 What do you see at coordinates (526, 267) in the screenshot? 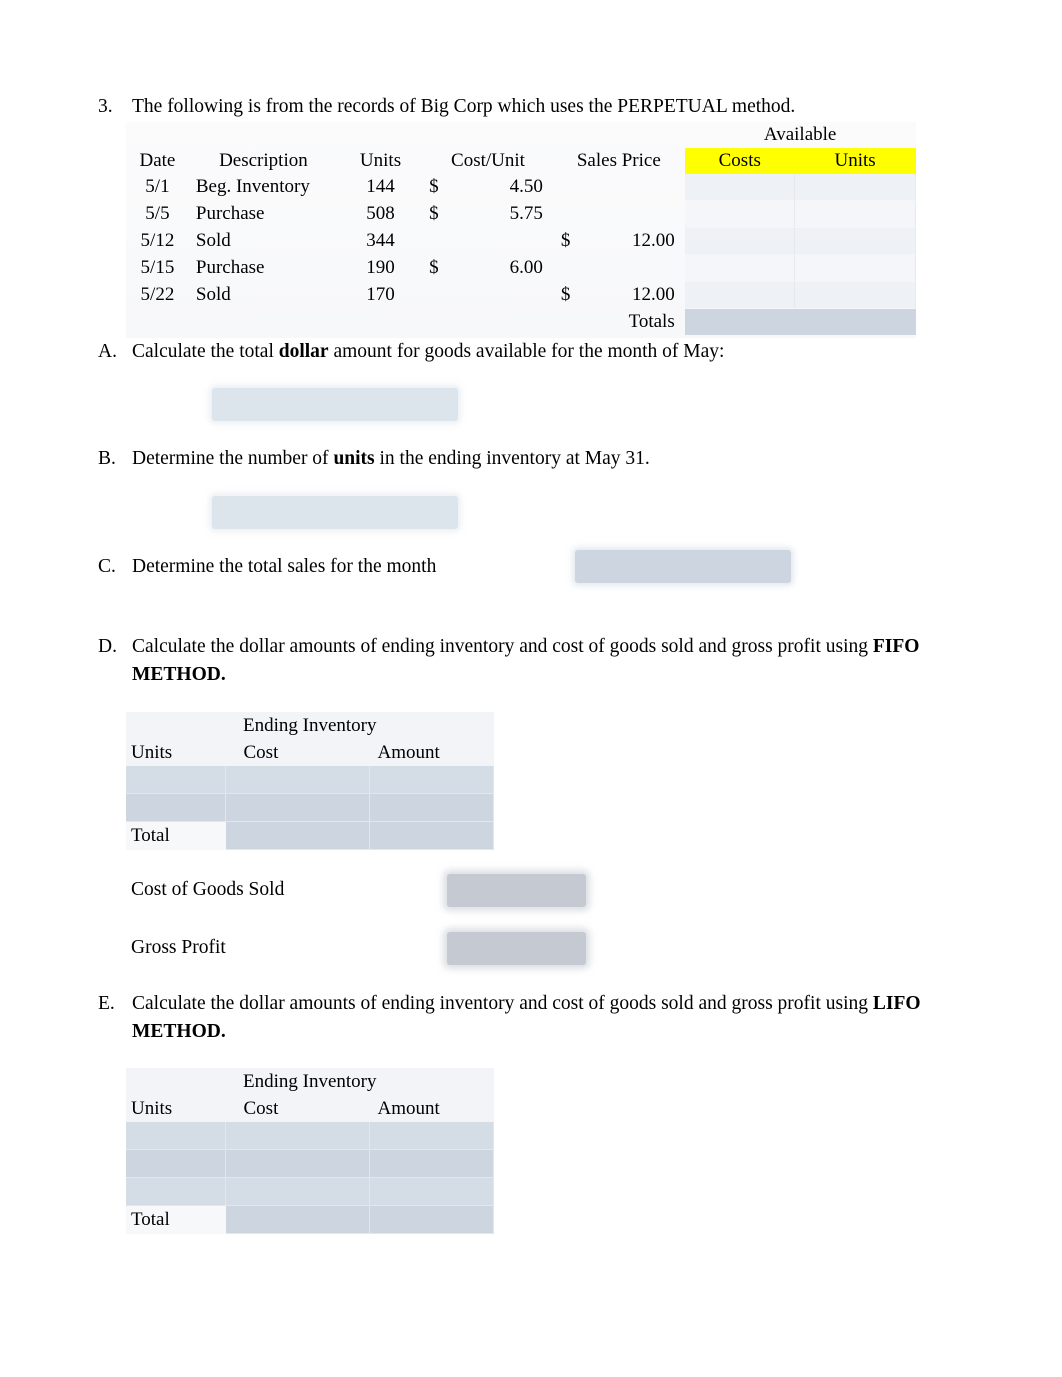
I see `cell-cost: 6.00` at bounding box center [526, 267].